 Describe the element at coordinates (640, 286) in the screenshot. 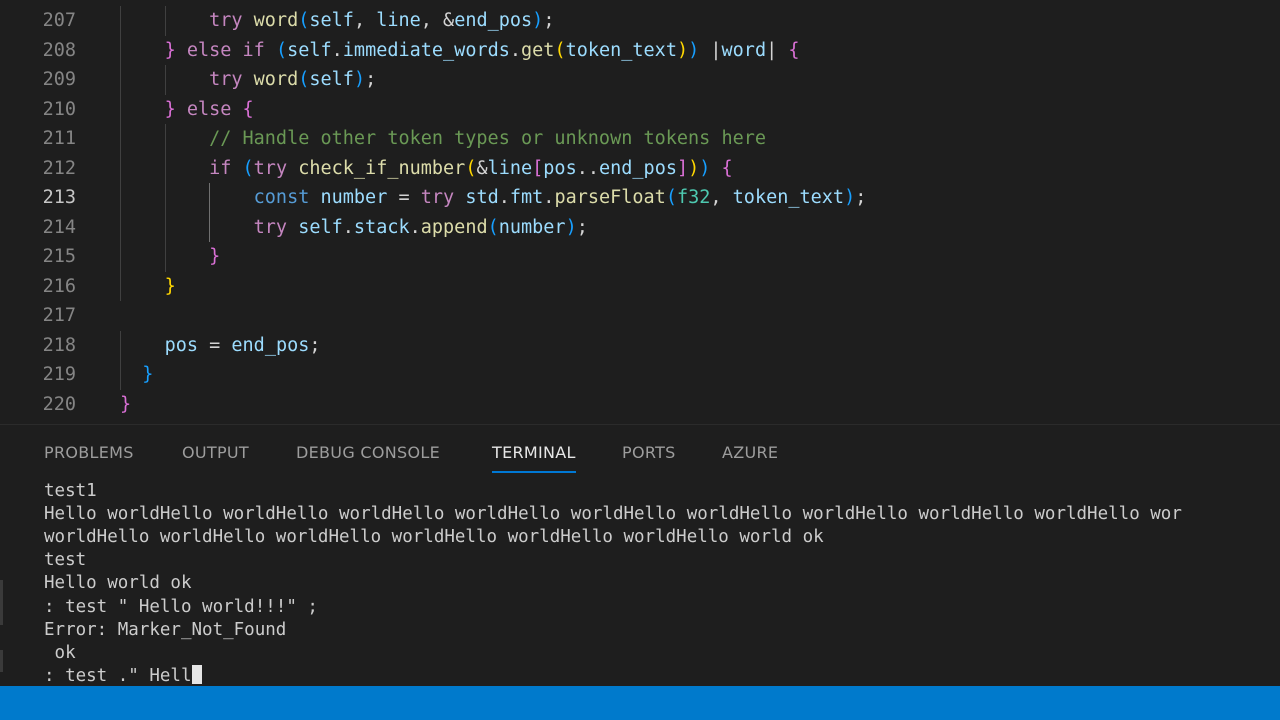

I see `code-line: 216 }` at that location.